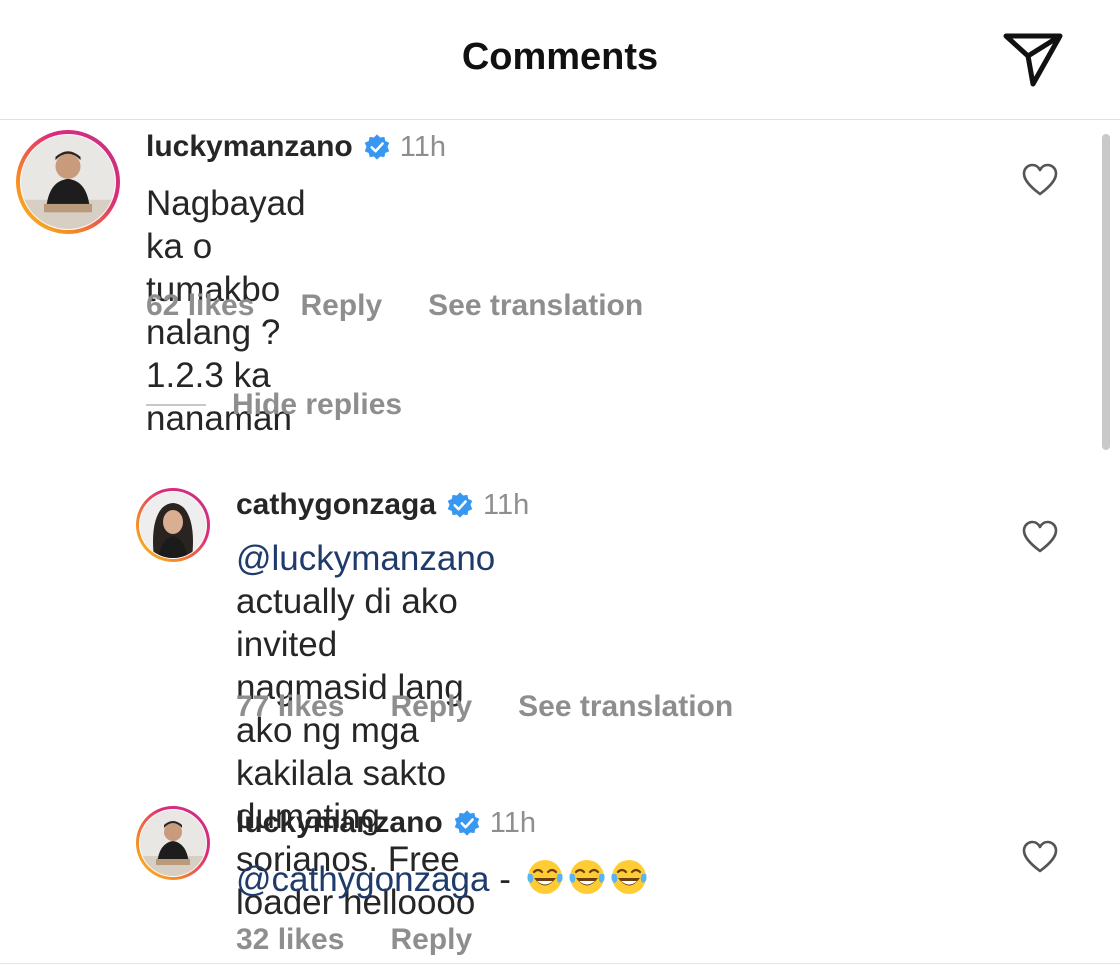 The image size is (1120, 971). I want to click on mention-link: @luckymanzano, so click(365, 558).